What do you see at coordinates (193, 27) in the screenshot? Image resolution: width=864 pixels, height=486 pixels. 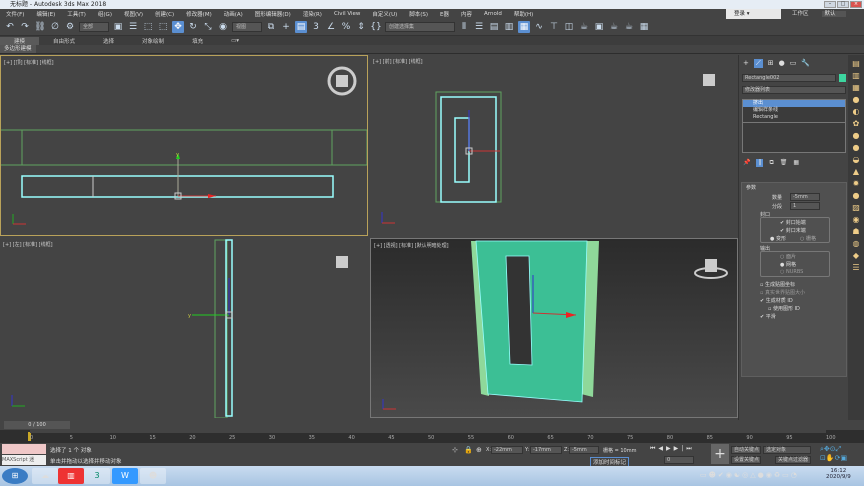 I see `select-rotate-icon: ↻` at bounding box center [193, 27].